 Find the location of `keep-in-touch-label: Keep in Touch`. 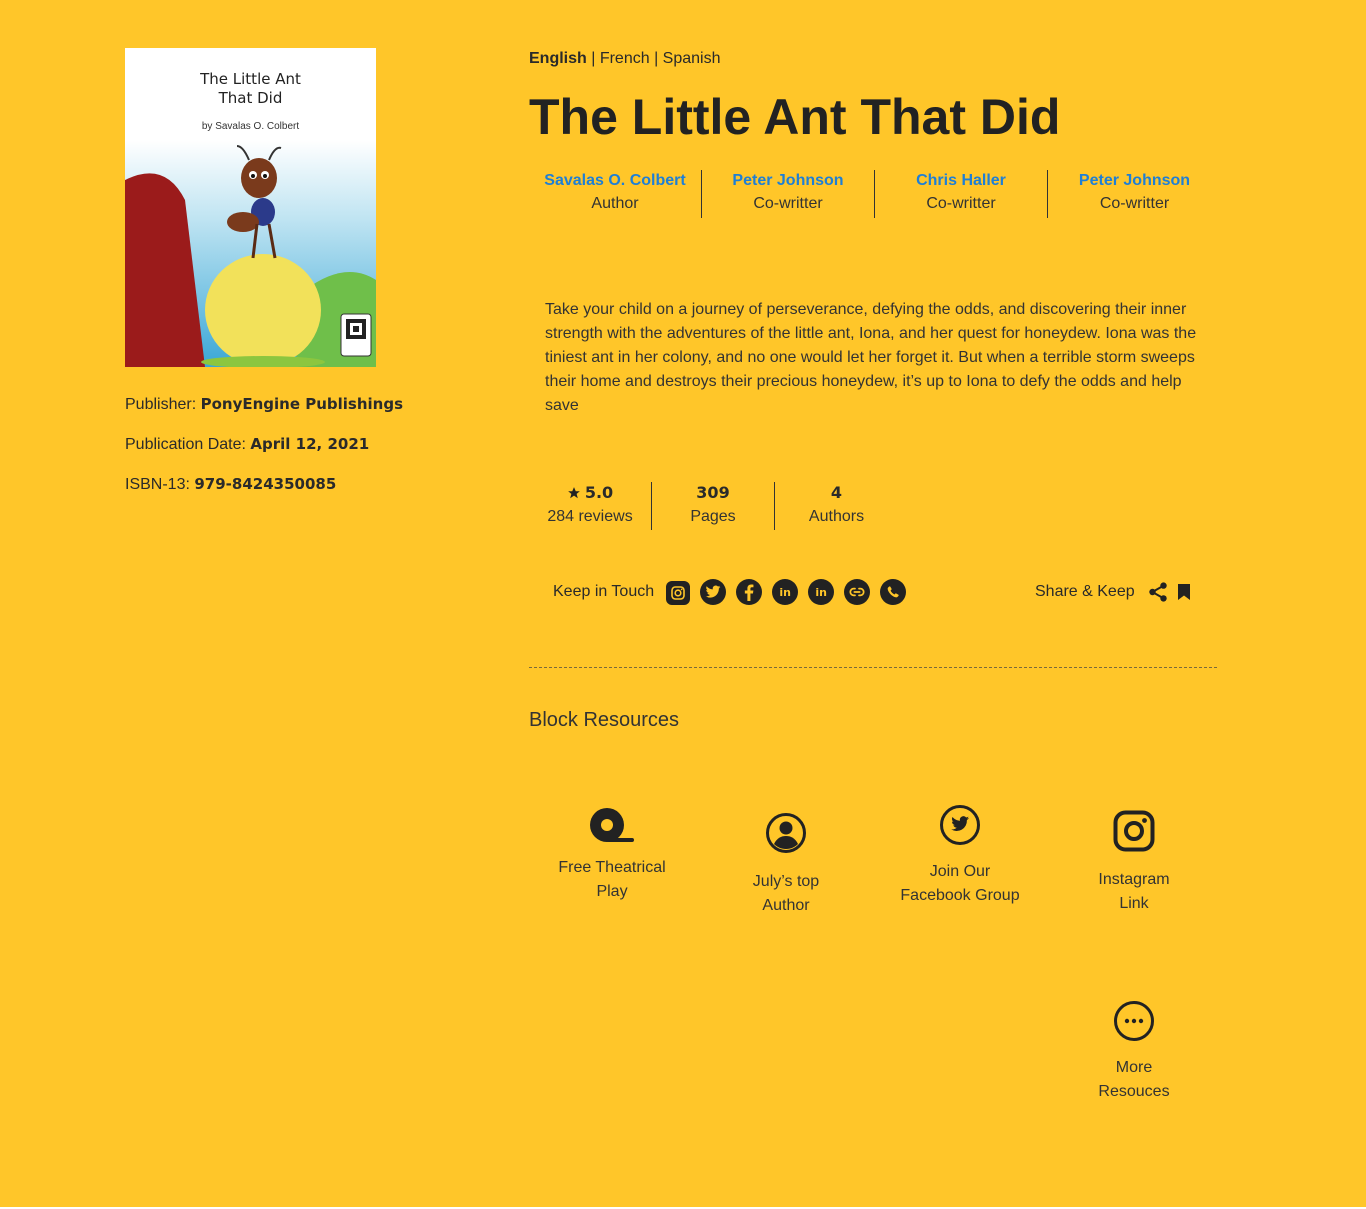

keep-in-touch-label: Keep in Touch is located at coordinates (604, 591).